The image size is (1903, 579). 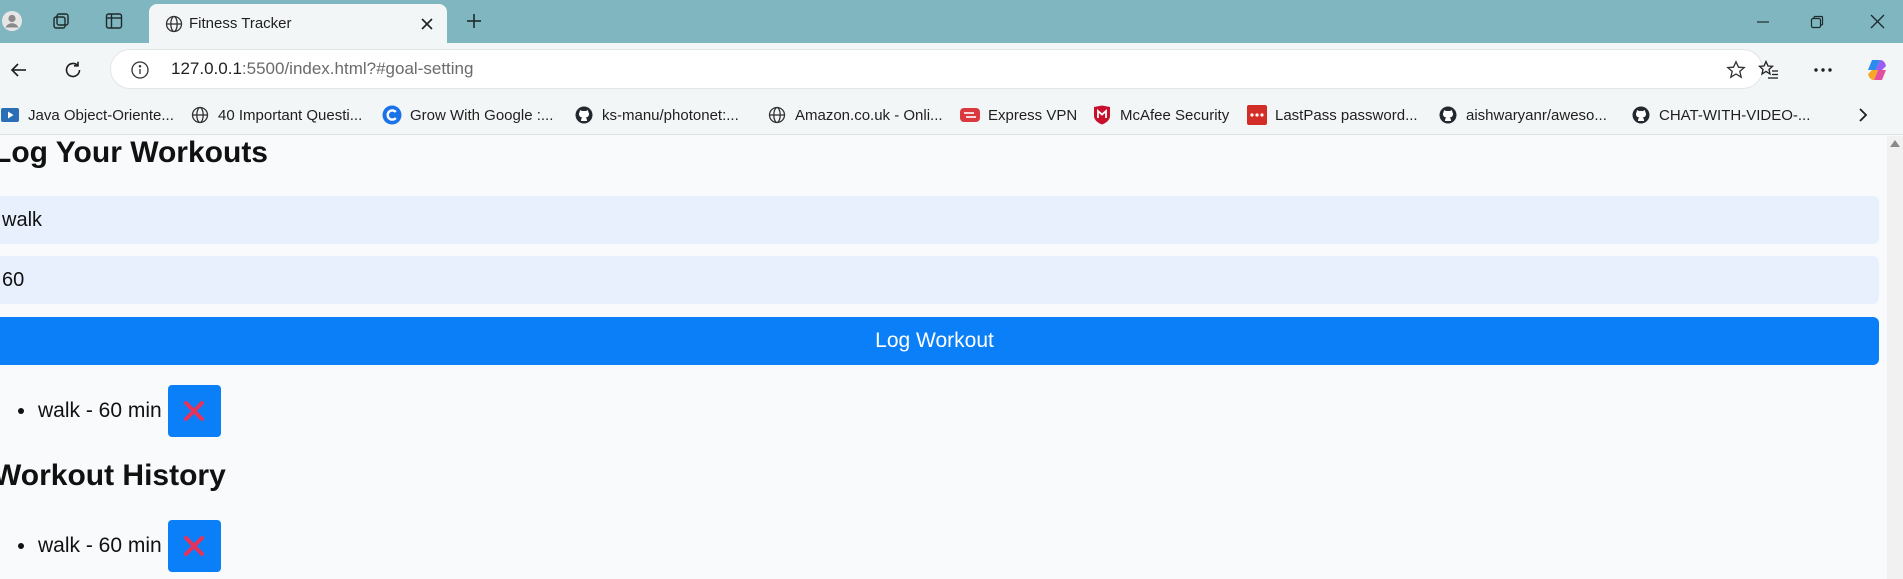 I want to click on profile-button, so click(x=12, y=21).